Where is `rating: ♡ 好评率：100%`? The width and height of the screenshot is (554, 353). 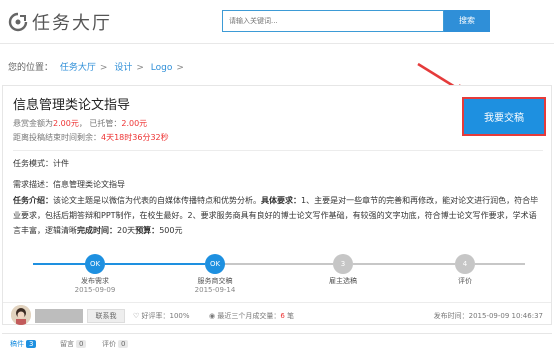 rating: ♡ 好评率：100% is located at coordinates (161, 316).